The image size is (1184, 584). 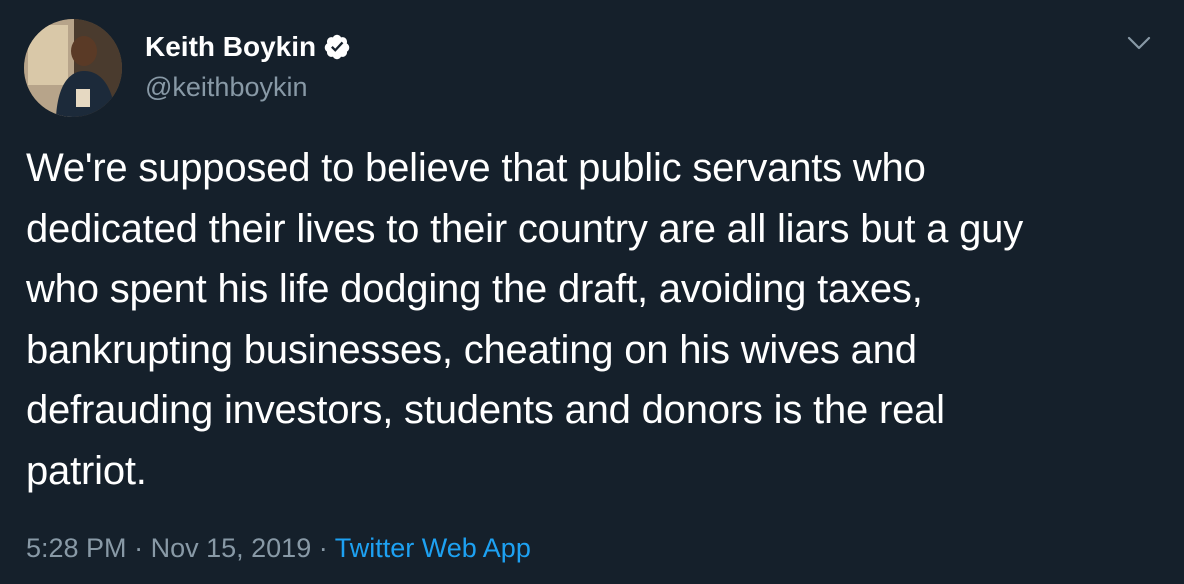 I want to click on tweet-meta: 5:28 PM · Nov 15, 2019 · Twitter Web App, so click(x=278, y=548).